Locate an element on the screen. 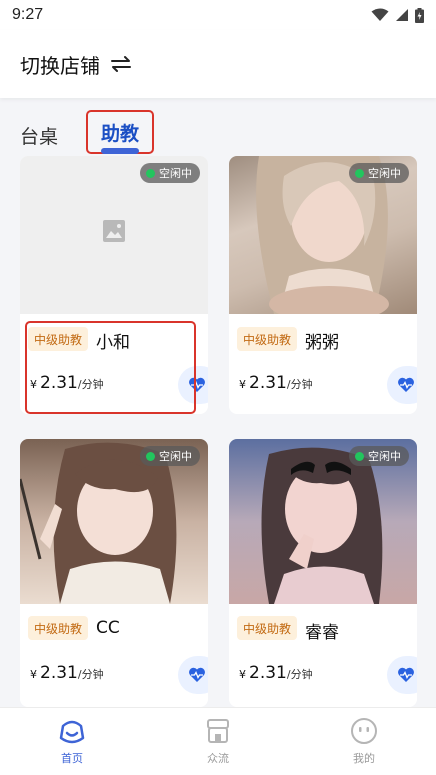 This screenshot has width=436, height=775. nav-item-stream: 众流 is located at coordinates (218, 741).